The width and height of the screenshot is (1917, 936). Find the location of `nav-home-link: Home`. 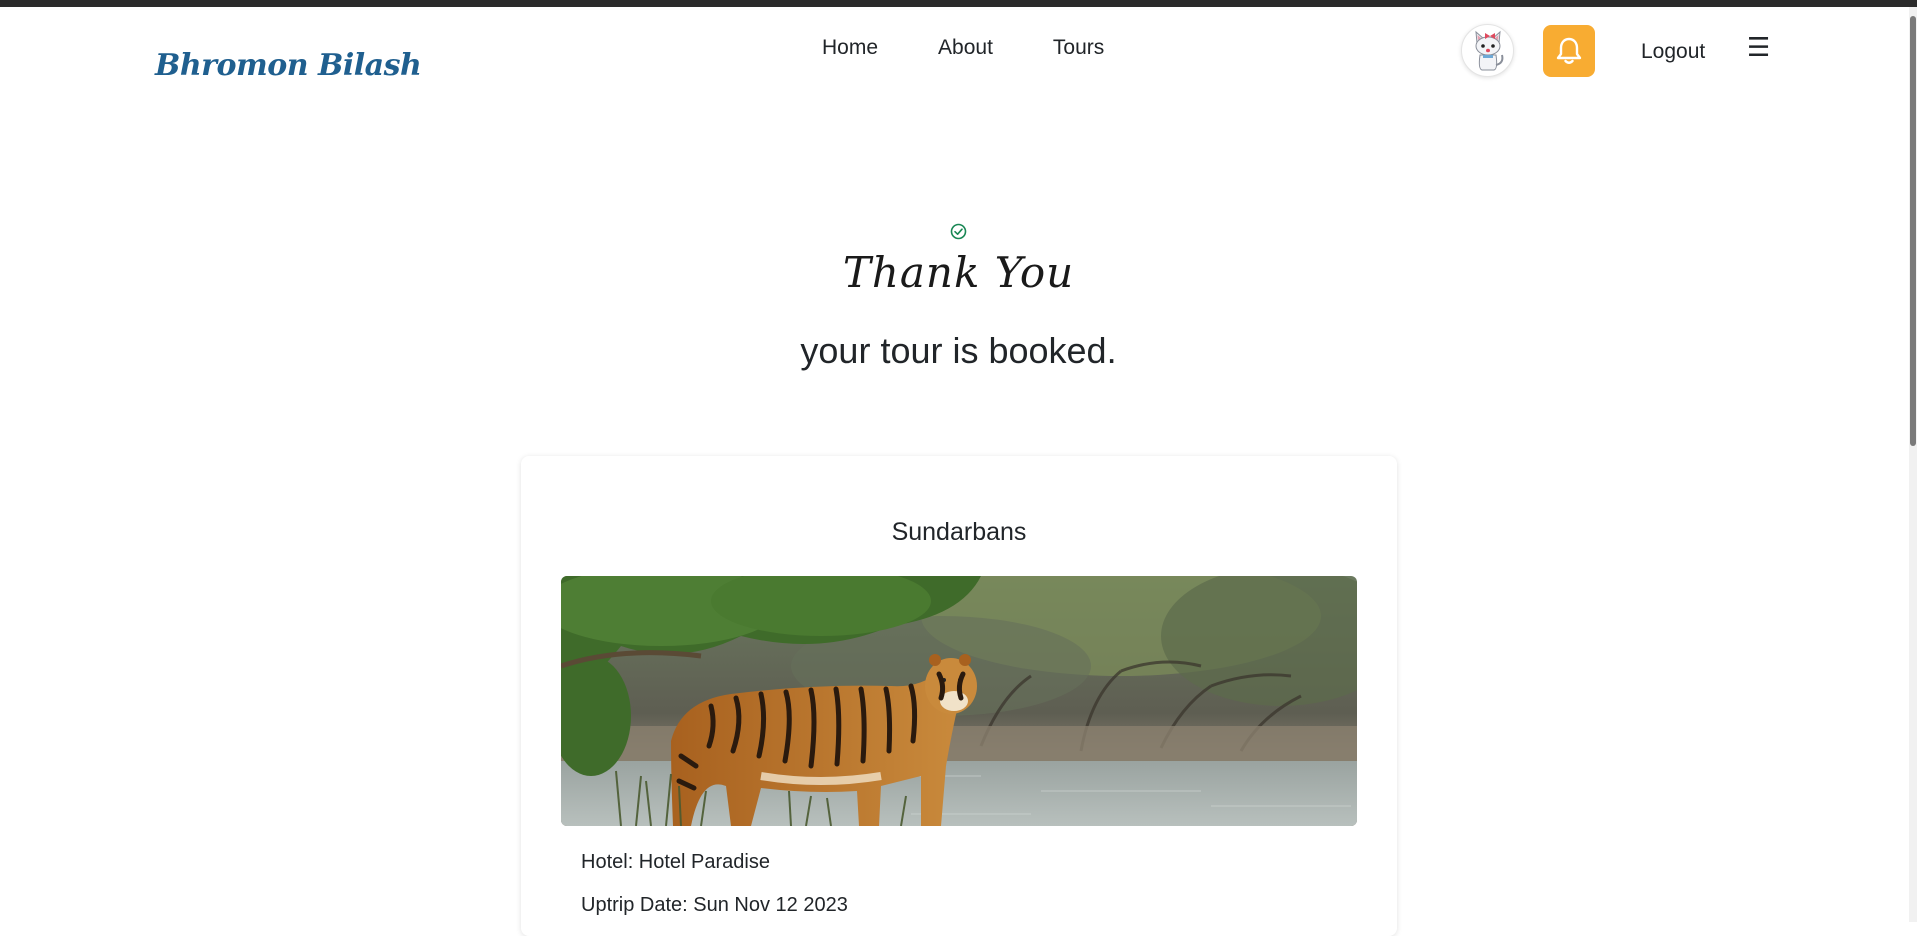

nav-home-link: Home is located at coordinates (850, 48).